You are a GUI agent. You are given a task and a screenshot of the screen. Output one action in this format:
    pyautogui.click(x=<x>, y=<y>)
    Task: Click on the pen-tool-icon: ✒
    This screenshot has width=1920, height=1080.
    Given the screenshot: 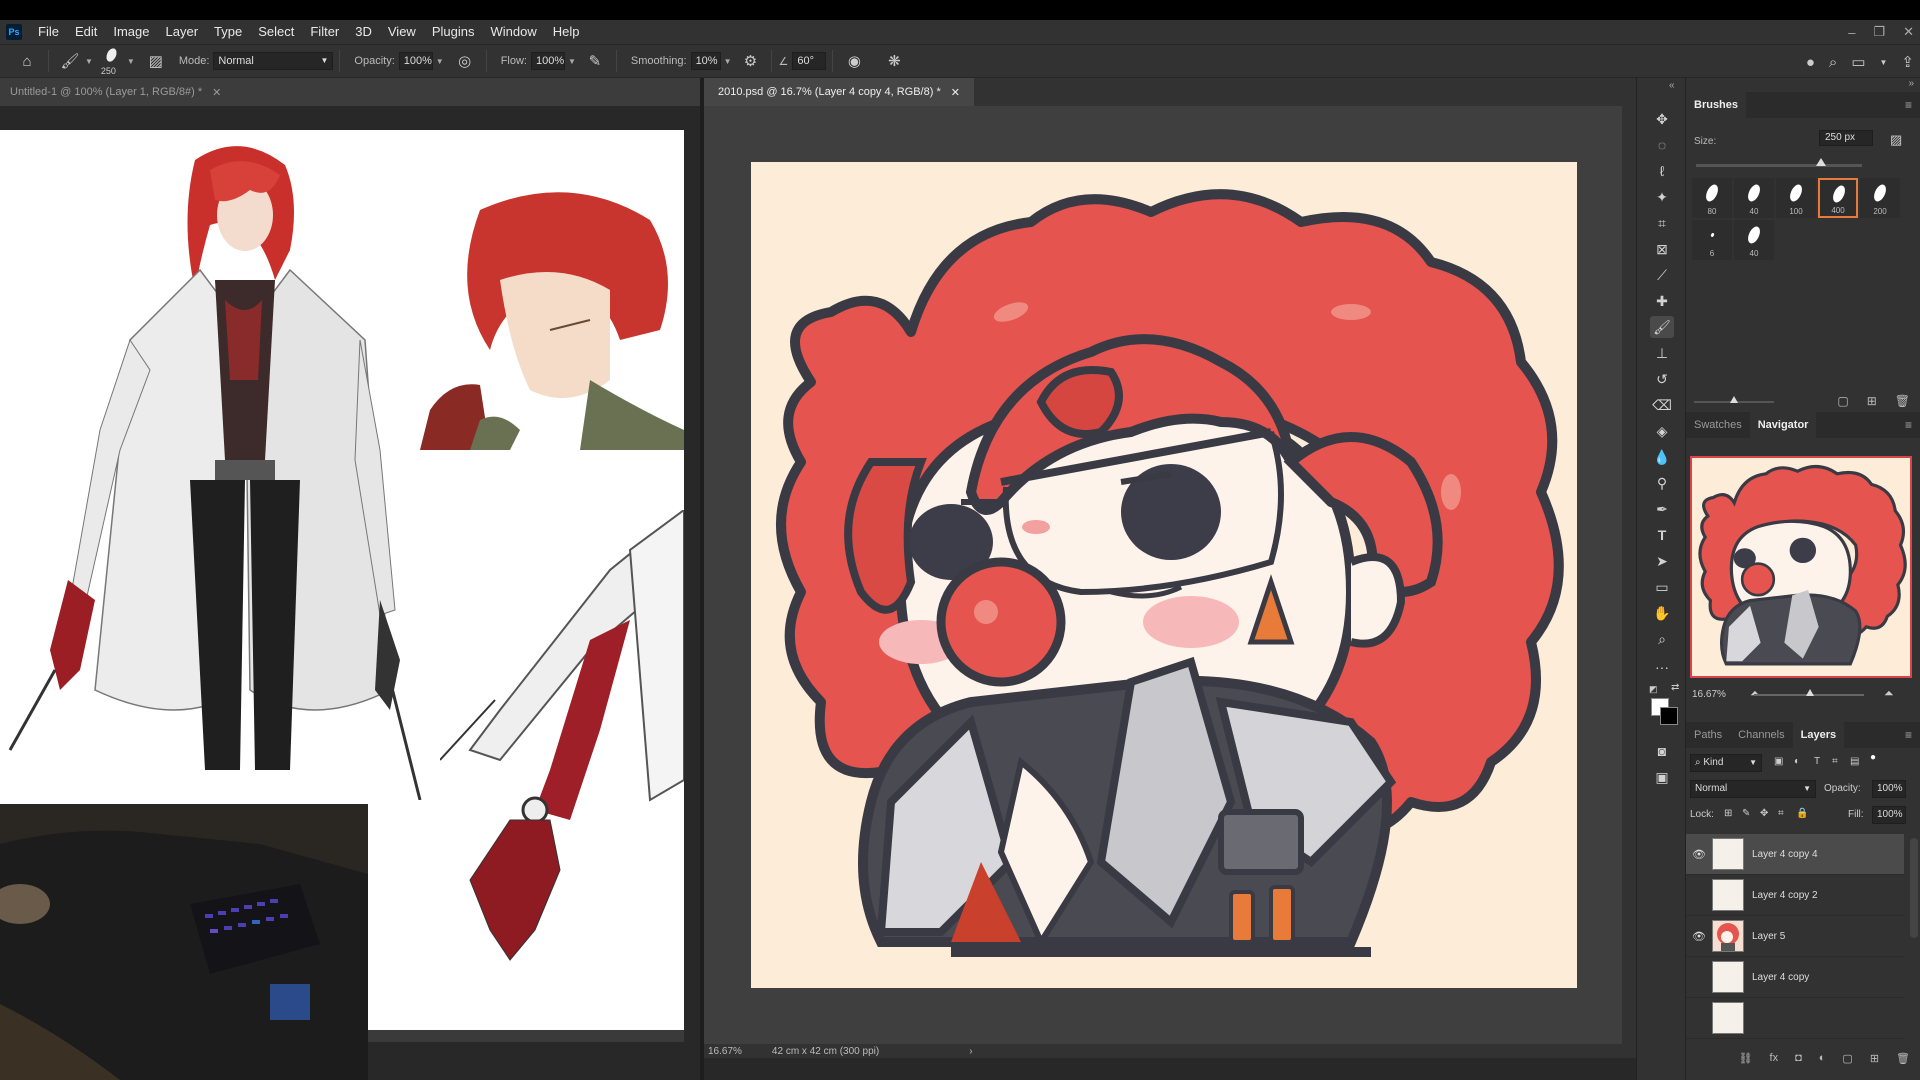 What is the action you would take?
    pyautogui.click(x=1662, y=509)
    